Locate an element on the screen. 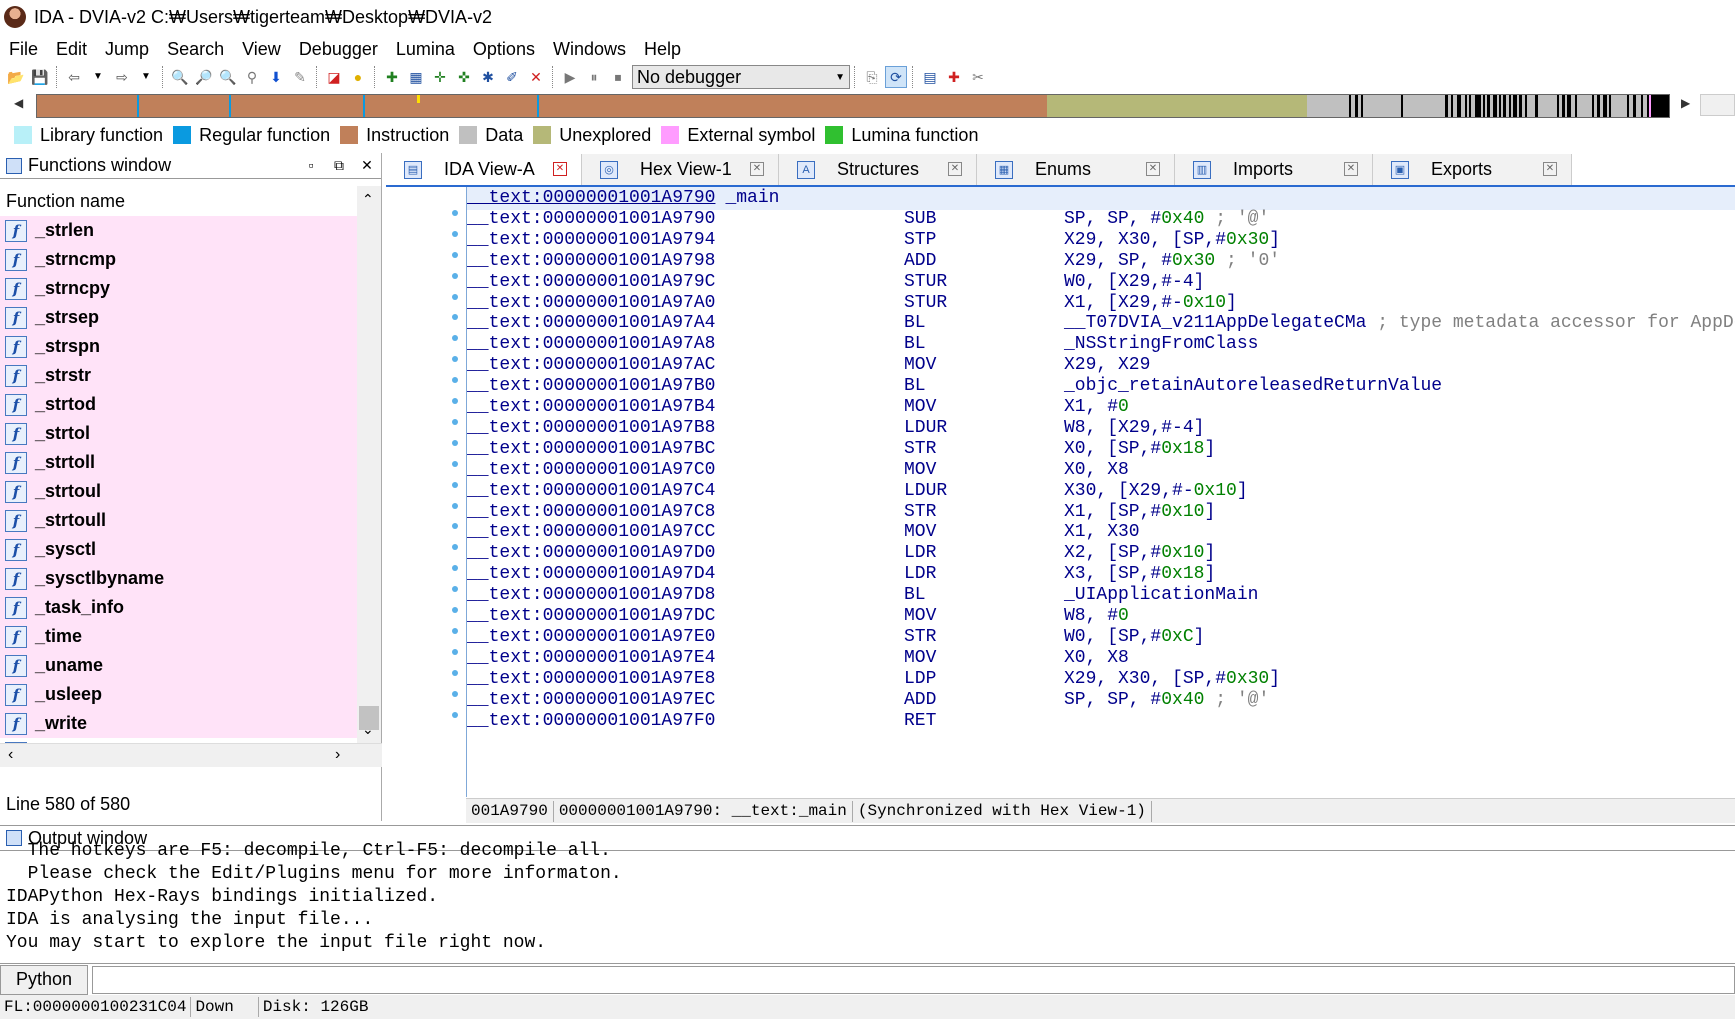  create-struct-icon: ▦ is located at coordinates (416, 77).